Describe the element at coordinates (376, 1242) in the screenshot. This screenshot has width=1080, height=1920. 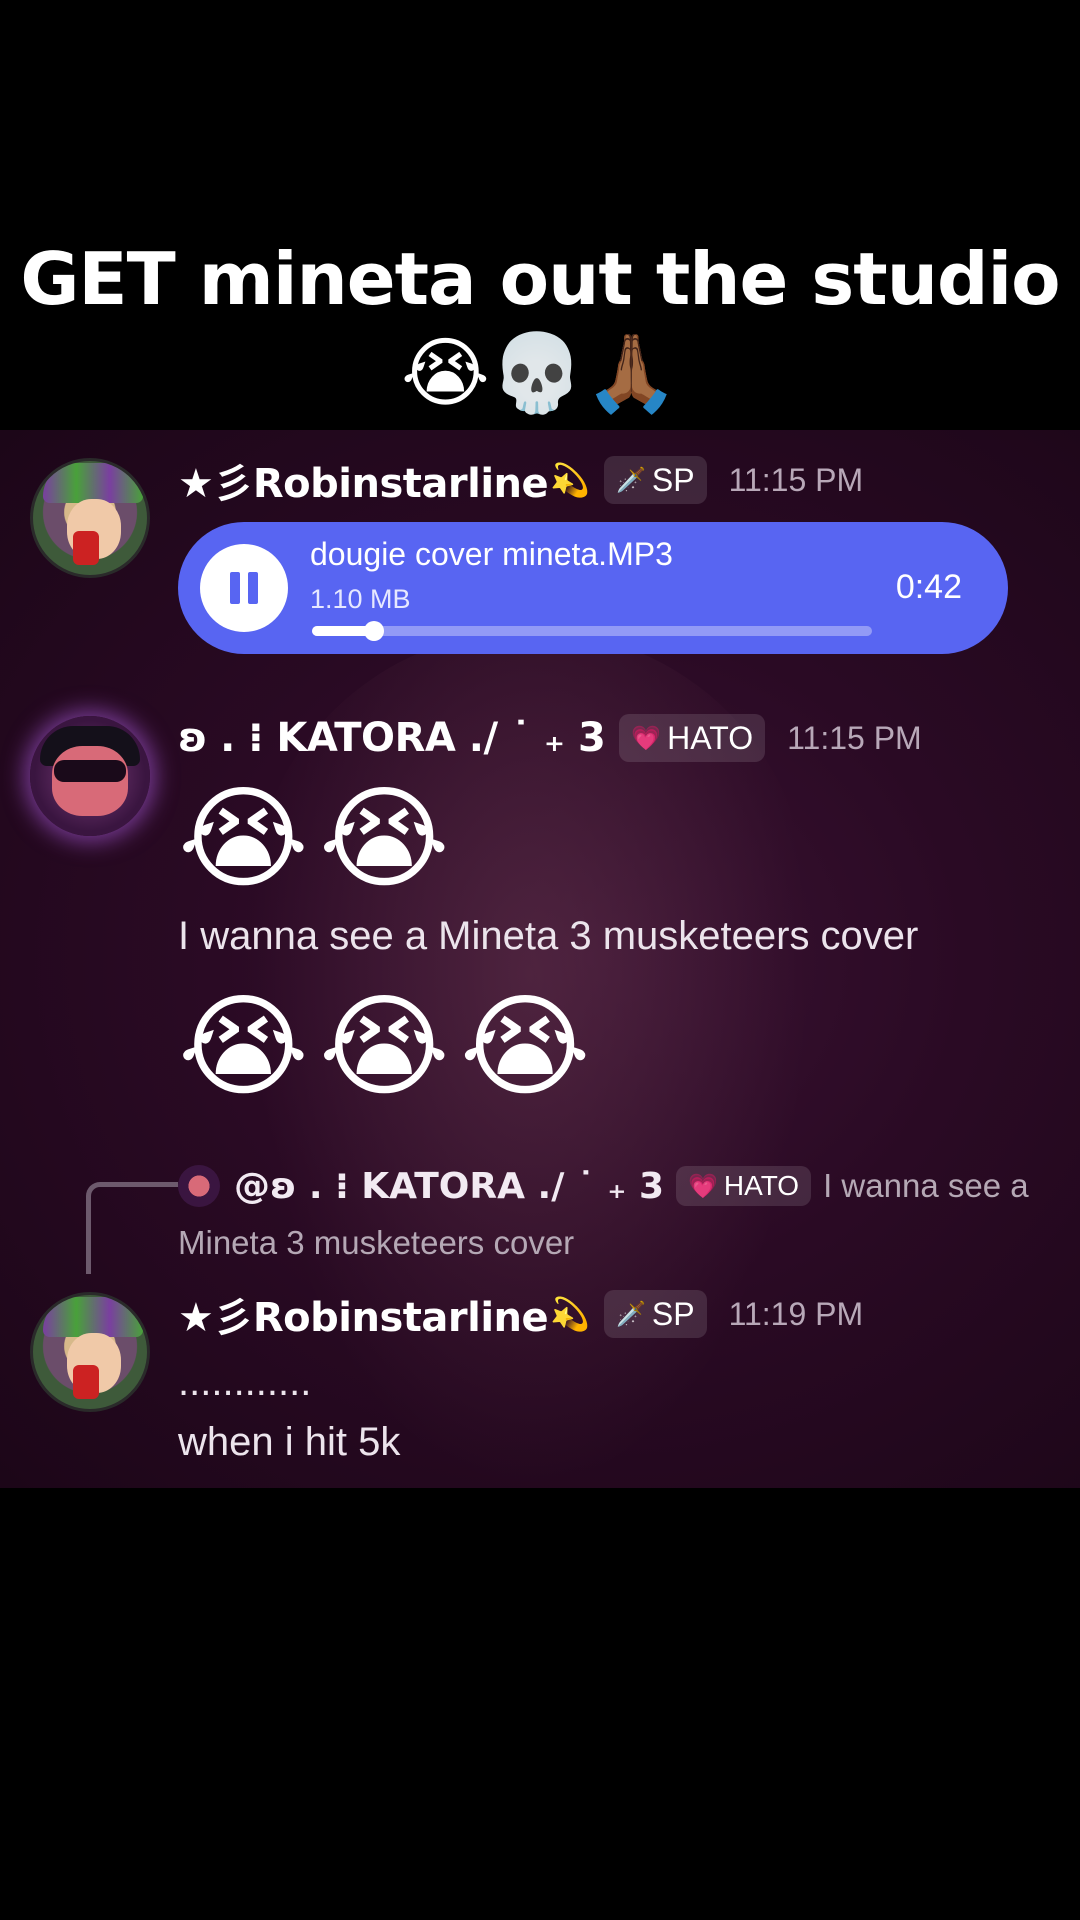
I see `reply-text-continued: Mineta 3 musketeers cover` at that location.